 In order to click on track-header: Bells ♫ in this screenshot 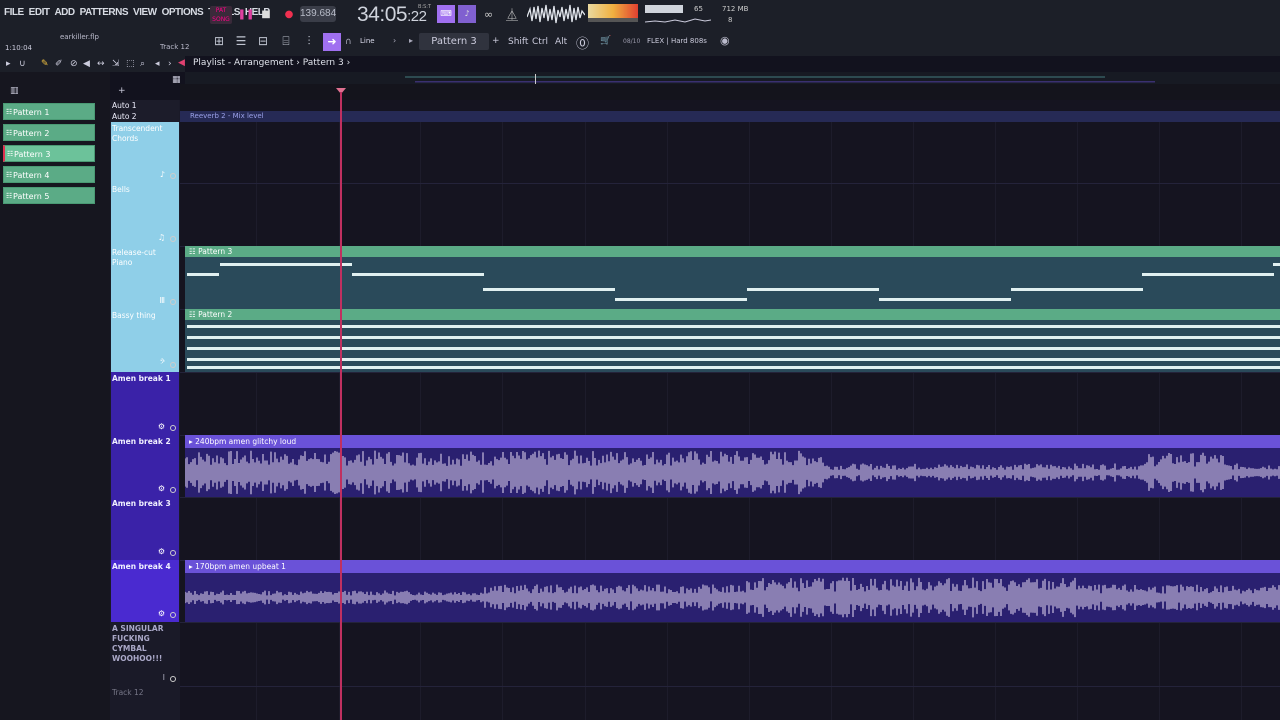, I will do `click(145, 214)`.